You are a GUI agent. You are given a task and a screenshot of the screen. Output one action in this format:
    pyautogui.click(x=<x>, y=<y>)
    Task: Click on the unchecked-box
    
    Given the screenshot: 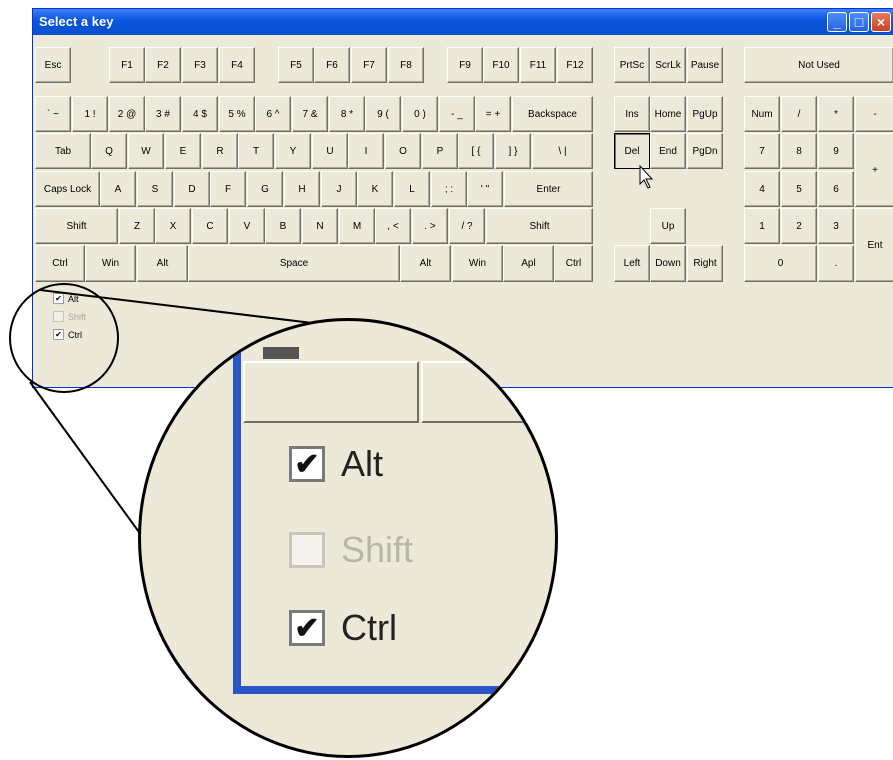 What is the action you would take?
    pyautogui.click(x=307, y=550)
    